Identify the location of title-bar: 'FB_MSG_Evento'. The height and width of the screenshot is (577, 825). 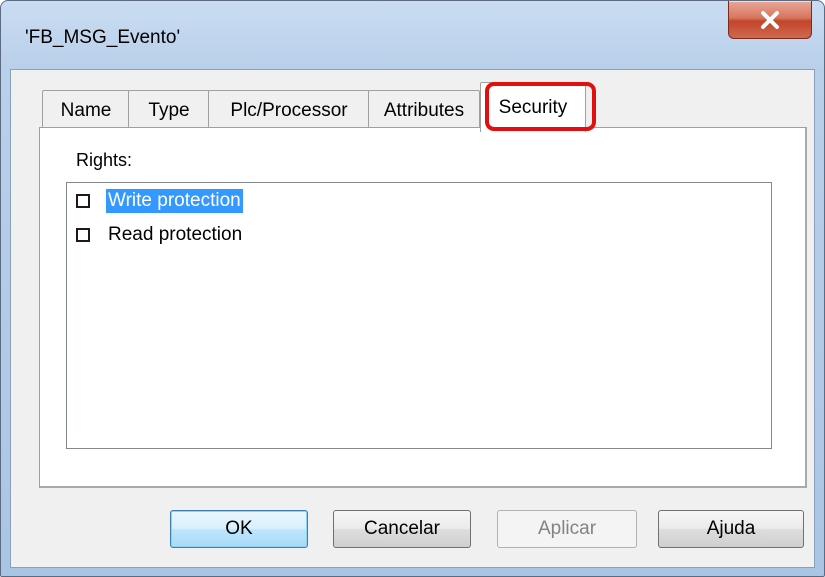
(412, 35).